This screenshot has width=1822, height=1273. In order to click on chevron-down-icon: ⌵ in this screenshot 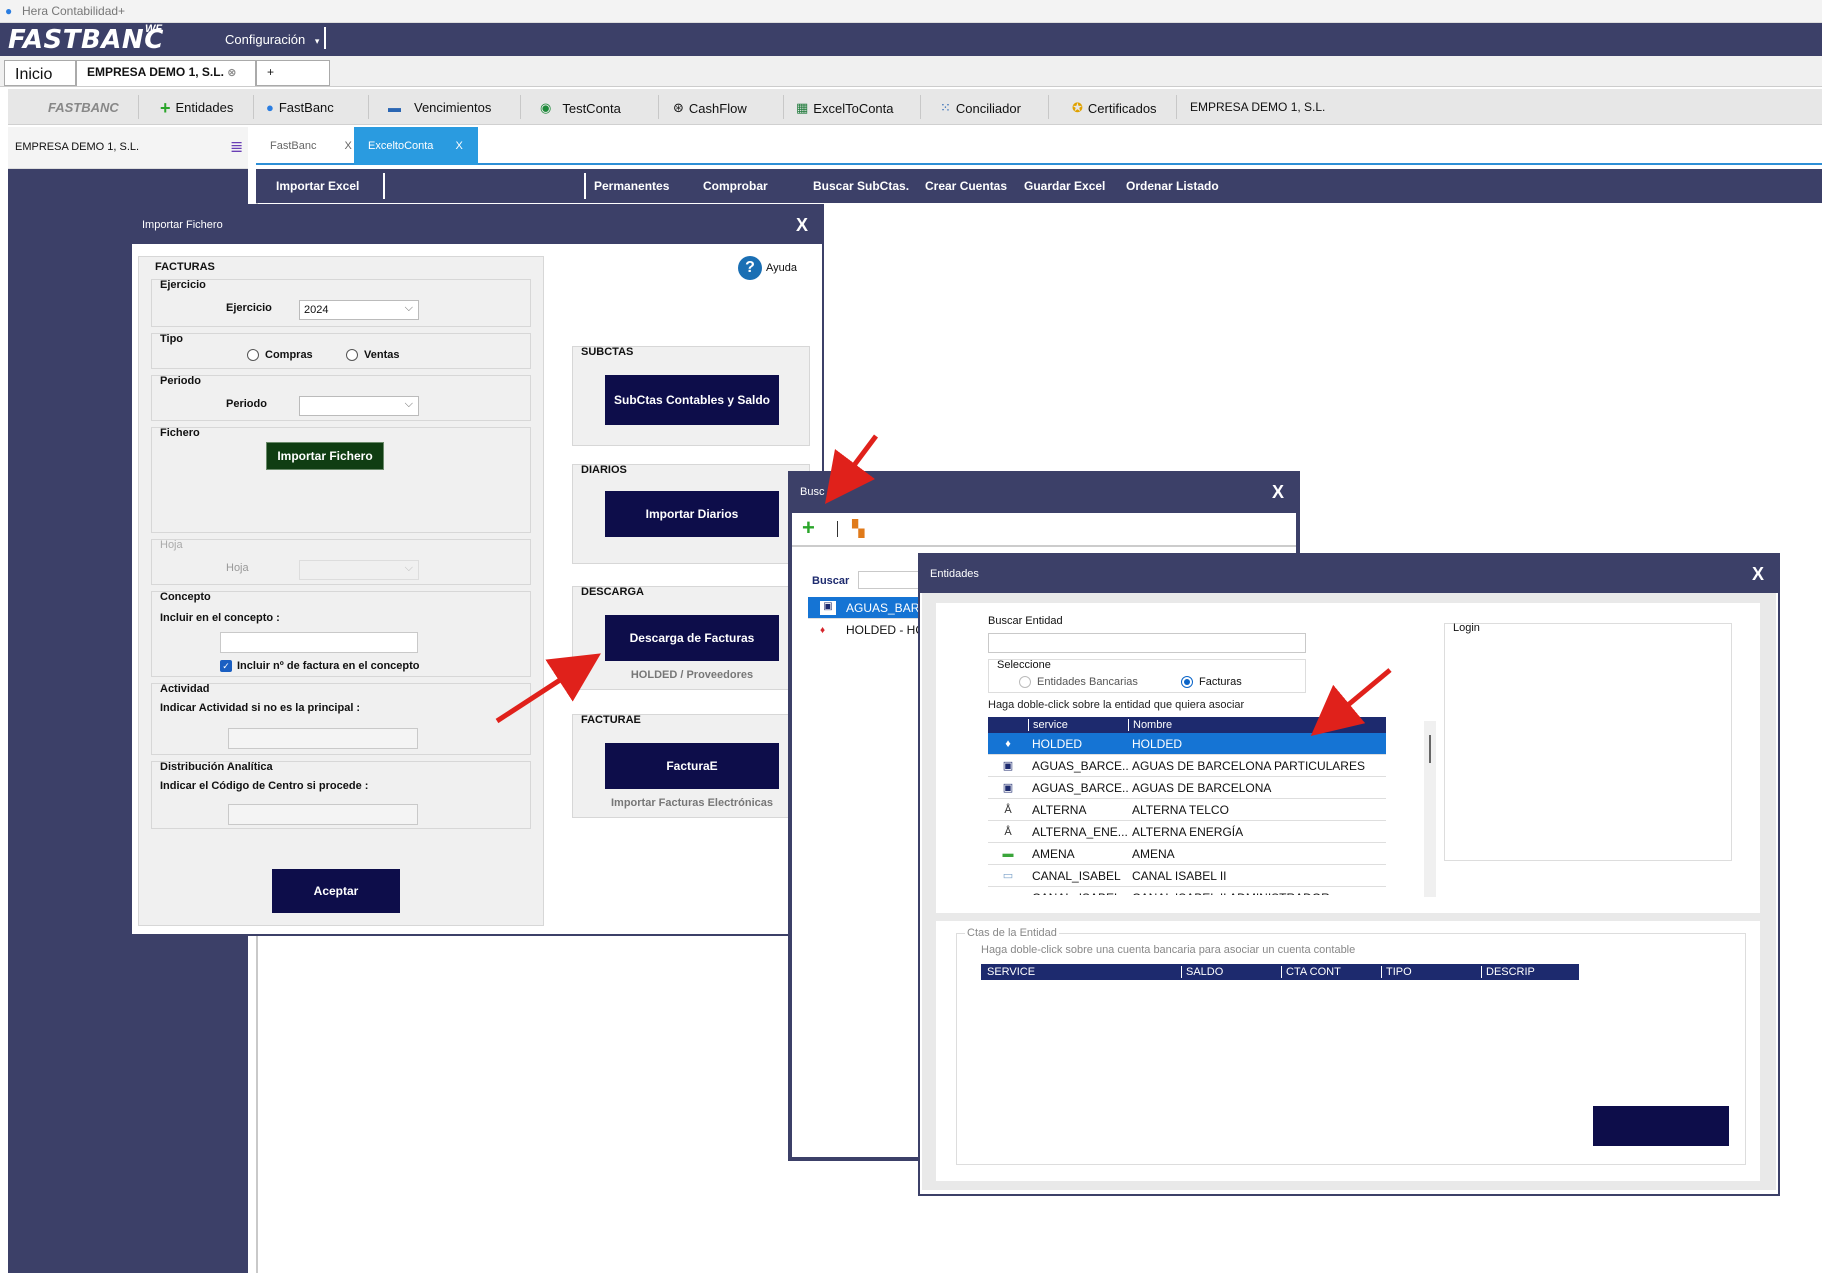, I will do `click(408, 568)`.